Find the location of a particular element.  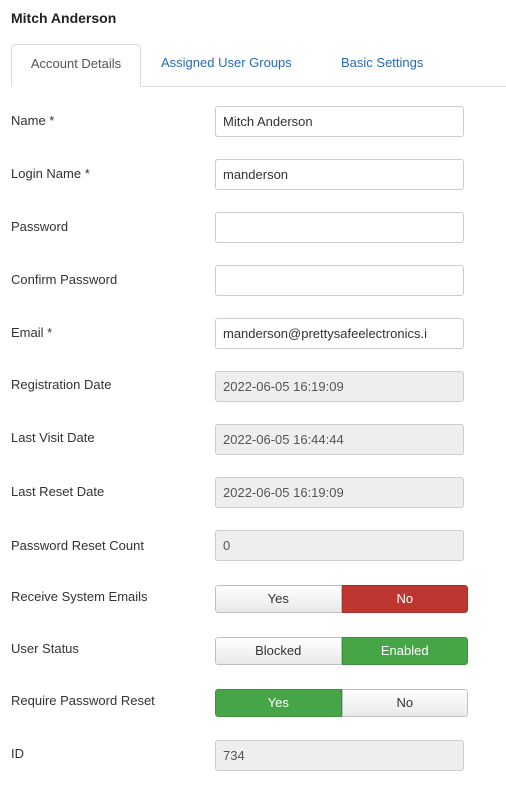

password-label: Password is located at coordinates (40, 226).